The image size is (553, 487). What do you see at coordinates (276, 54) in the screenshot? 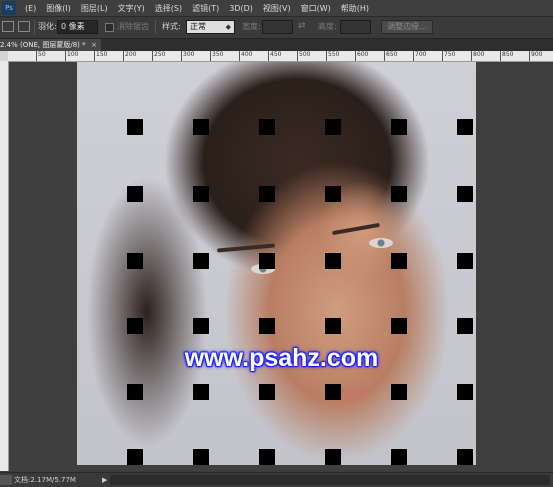
I see `ruler-label: 450` at bounding box center [276, 54].